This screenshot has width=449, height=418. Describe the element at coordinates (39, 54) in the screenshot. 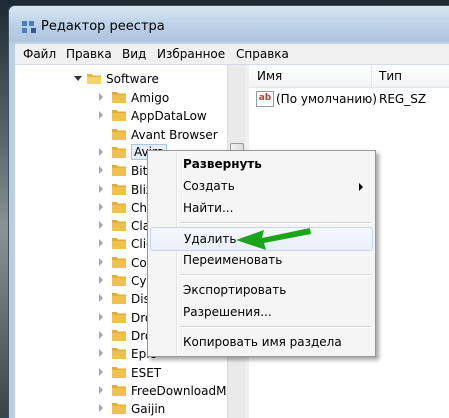

I see `menu-file: Файл` at that location.